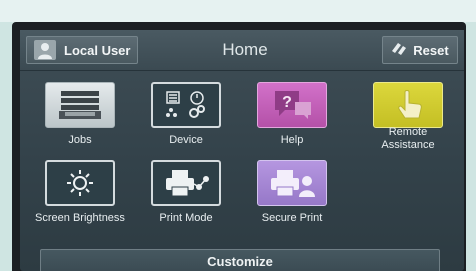  Describe the element at coordinates (245, 49) in the screenshot. I see `page-title: Home` at that location.